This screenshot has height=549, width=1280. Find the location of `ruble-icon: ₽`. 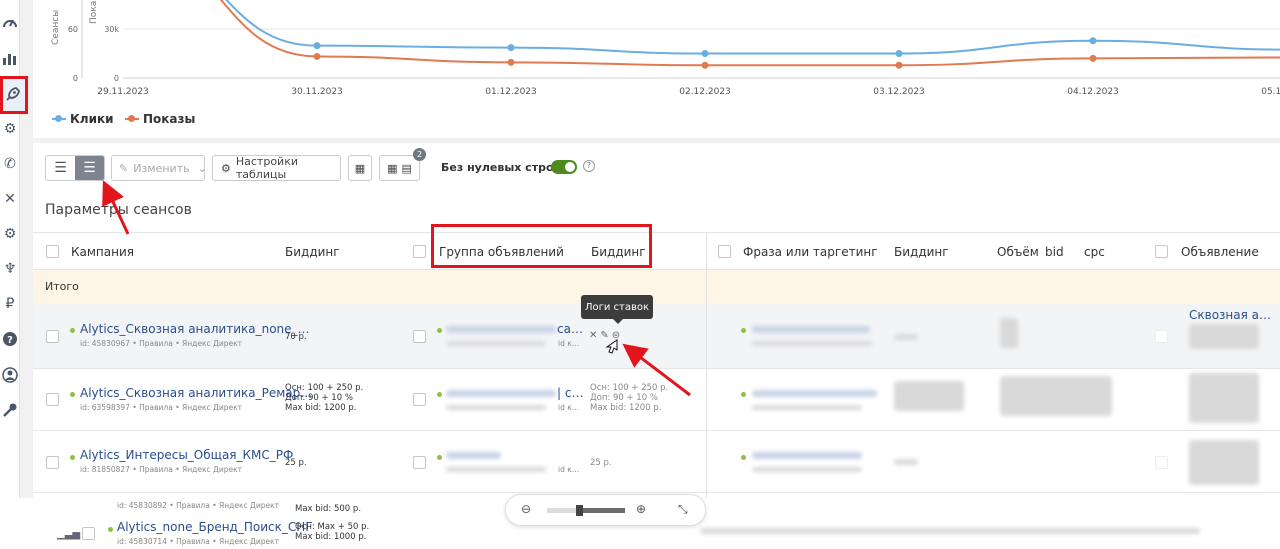

ruble-icon: ₽ is located at coordinates (10, 304).